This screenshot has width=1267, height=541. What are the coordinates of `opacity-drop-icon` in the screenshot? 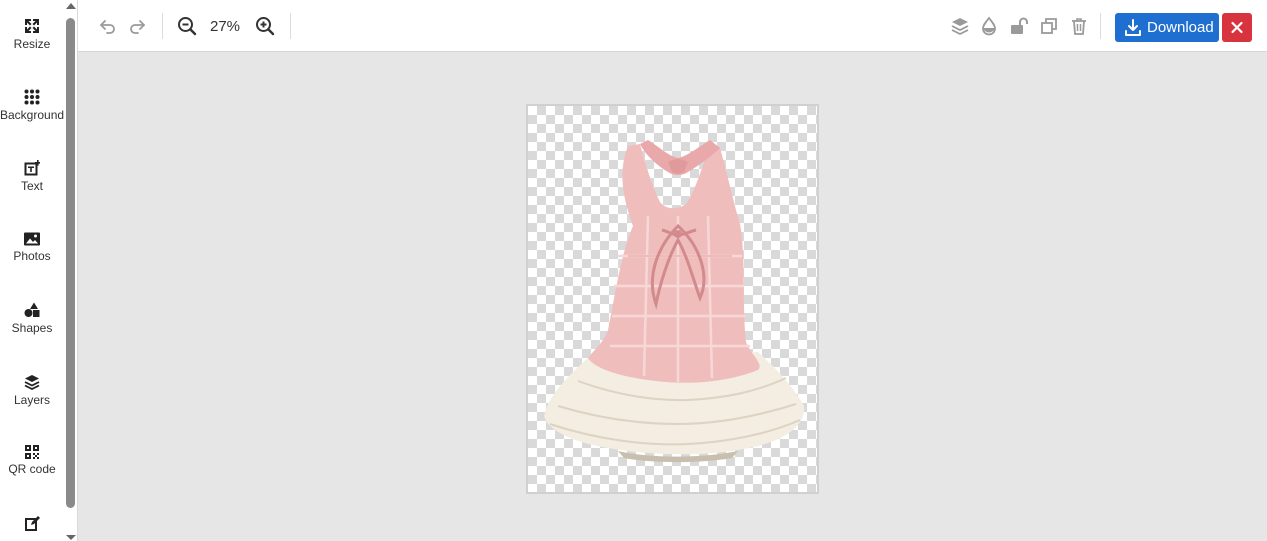 It's located at (989, 26).